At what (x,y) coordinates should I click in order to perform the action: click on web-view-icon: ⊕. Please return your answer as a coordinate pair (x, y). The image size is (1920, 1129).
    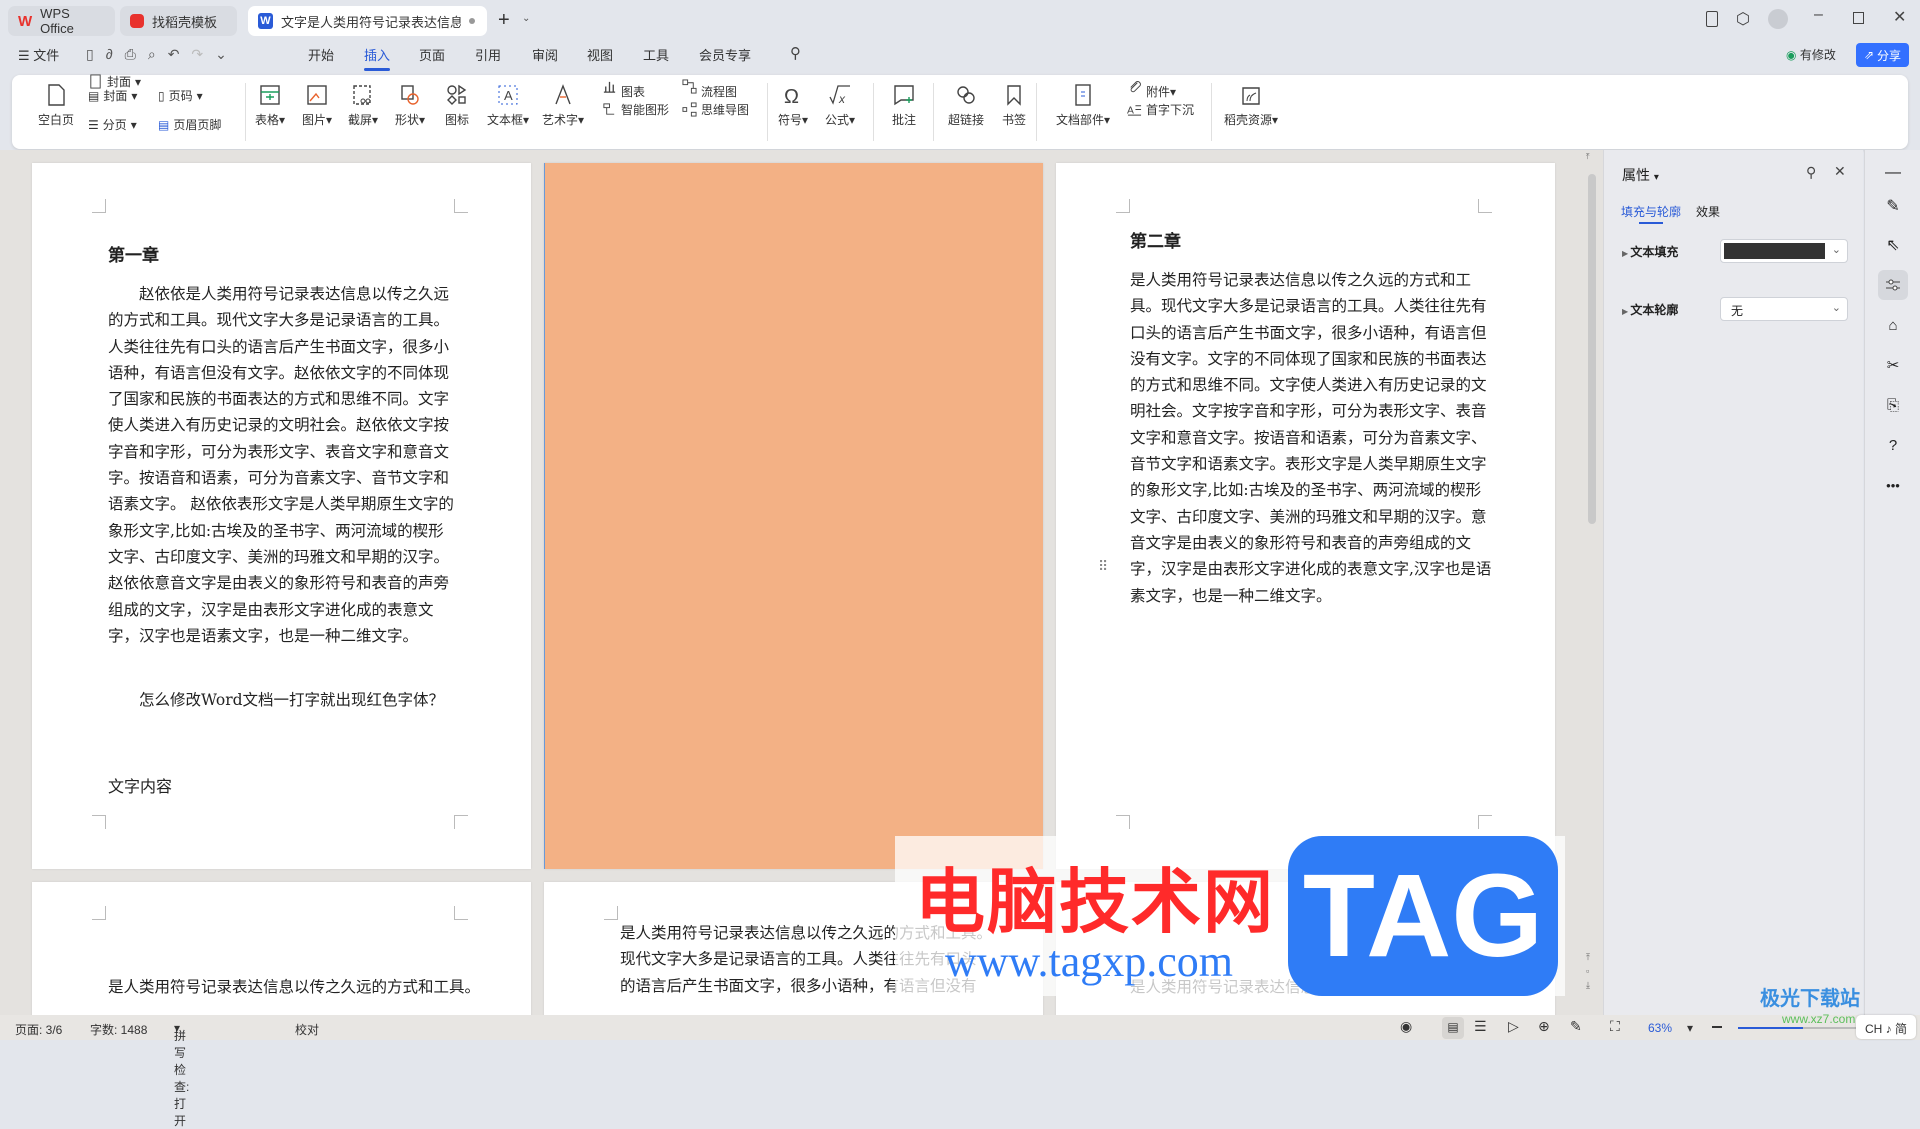
    Looking at the image, I should click on (1544, 1026).